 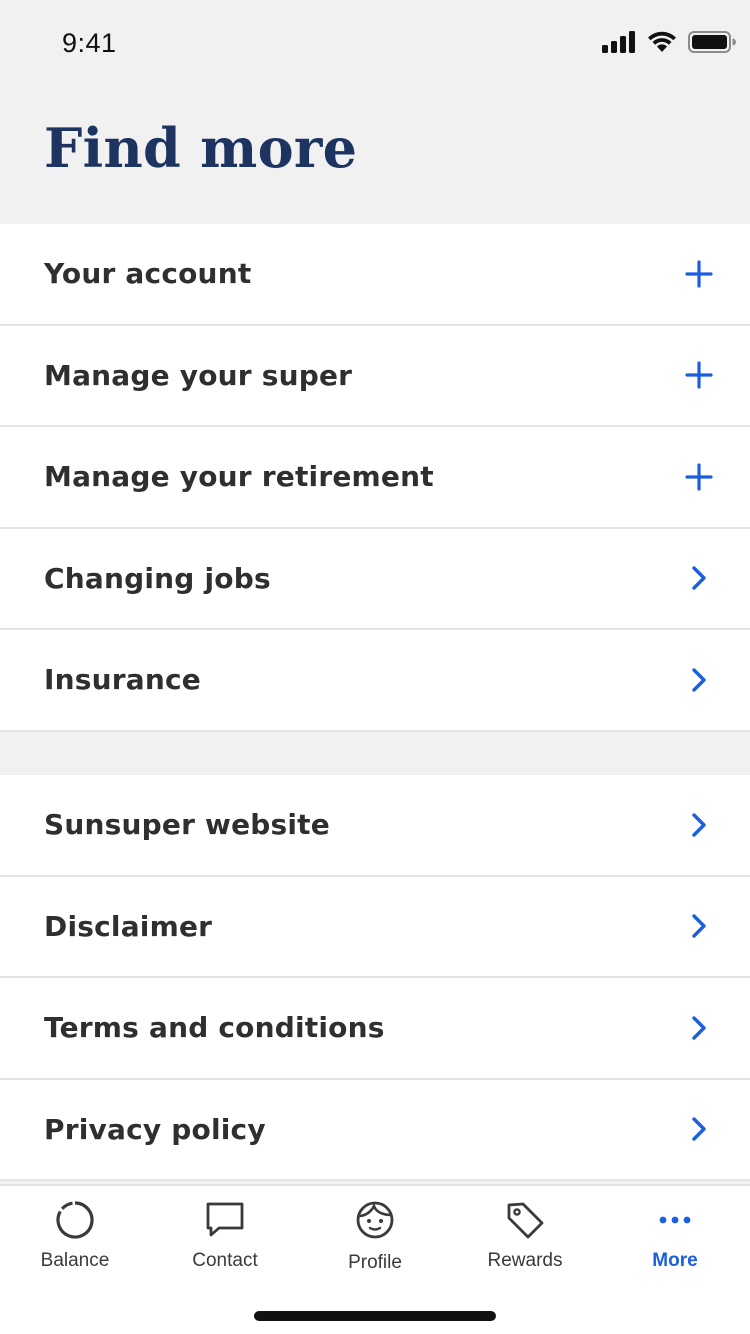 I want to click on menu-item-label: Privacy policy, so click(x=155, y=1129).